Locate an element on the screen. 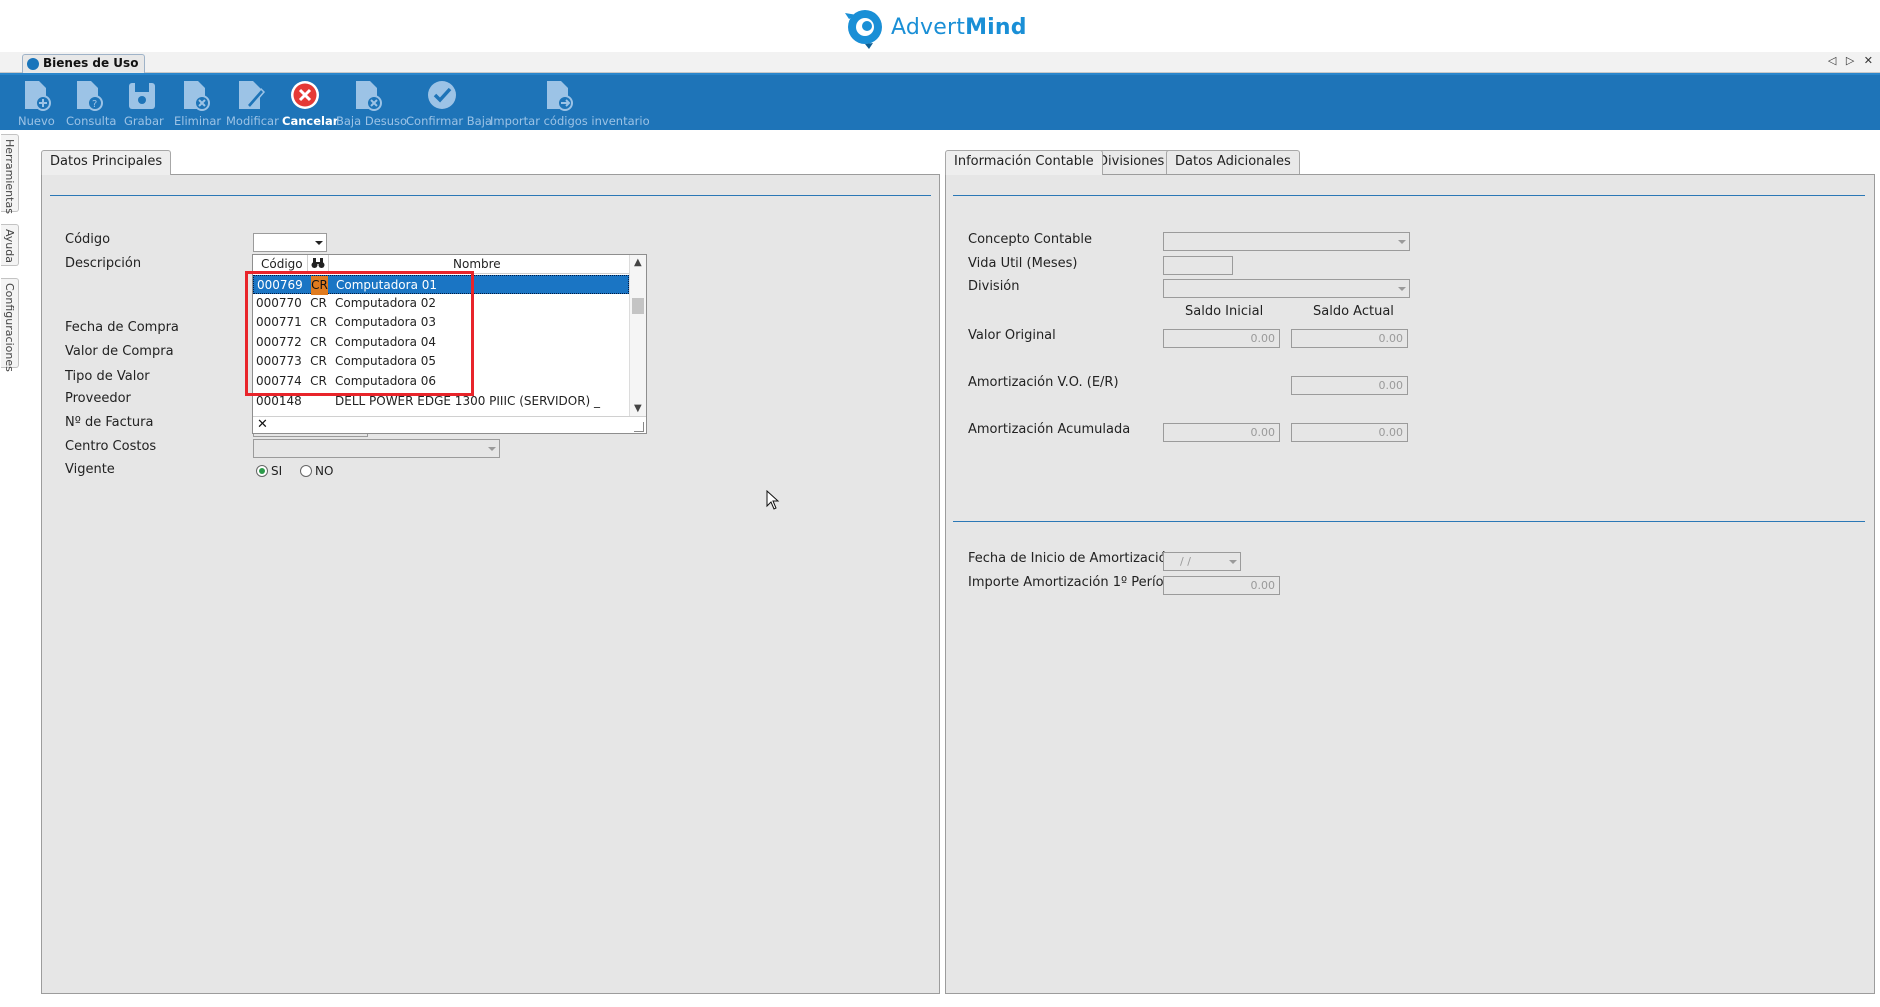  amort-acum-actual-input: 0.00 is located at coordinates (1349, 432).